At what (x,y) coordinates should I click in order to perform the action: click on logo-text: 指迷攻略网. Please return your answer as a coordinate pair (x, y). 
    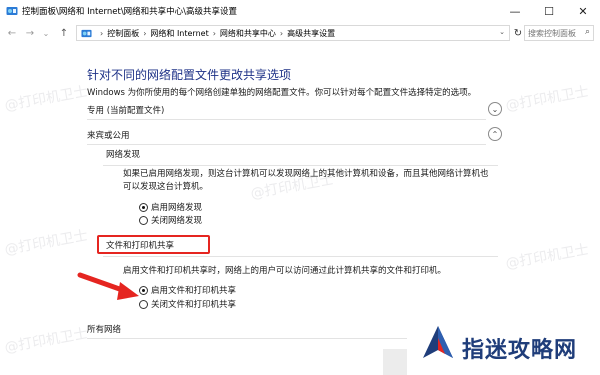
    Looking at the image, I should click on (520, 350).